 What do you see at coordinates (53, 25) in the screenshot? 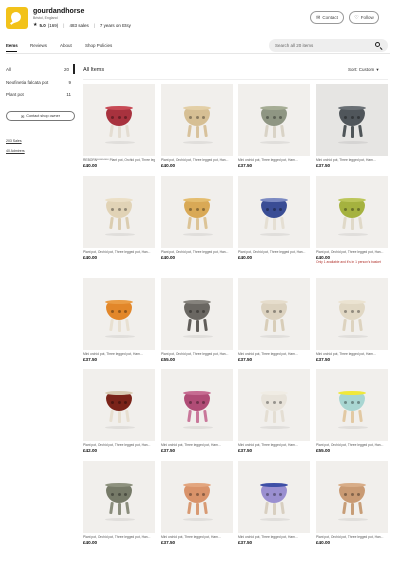
I see `review-count: (169)` at bounding box center [53, 25].